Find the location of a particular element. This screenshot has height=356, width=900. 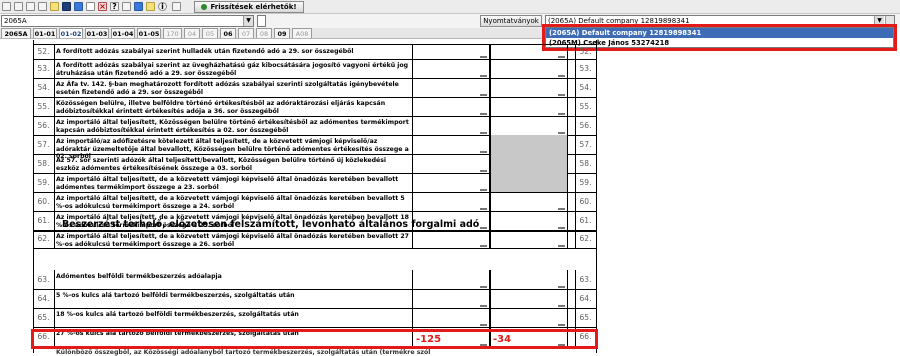

users-icon is located at coordinates (138, 6).